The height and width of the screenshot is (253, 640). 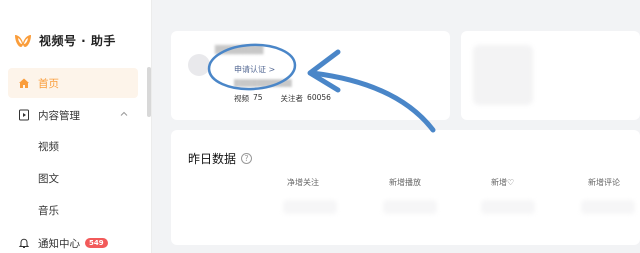 What do you see at coordinates (199, 65) in the screenshot?
I see `avatar` at bounding box center [199, 65].